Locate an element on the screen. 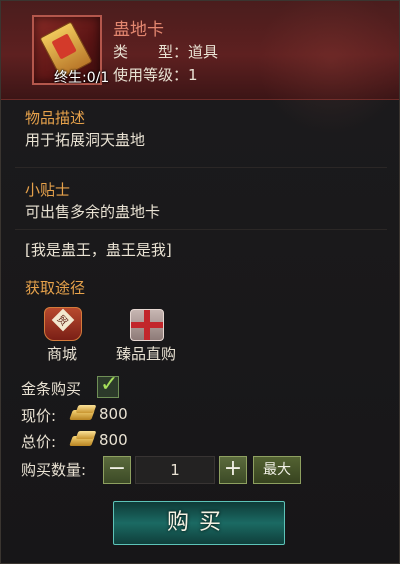  source-premium-purchase: 臻品直购 is located at coordinates (146, 333).